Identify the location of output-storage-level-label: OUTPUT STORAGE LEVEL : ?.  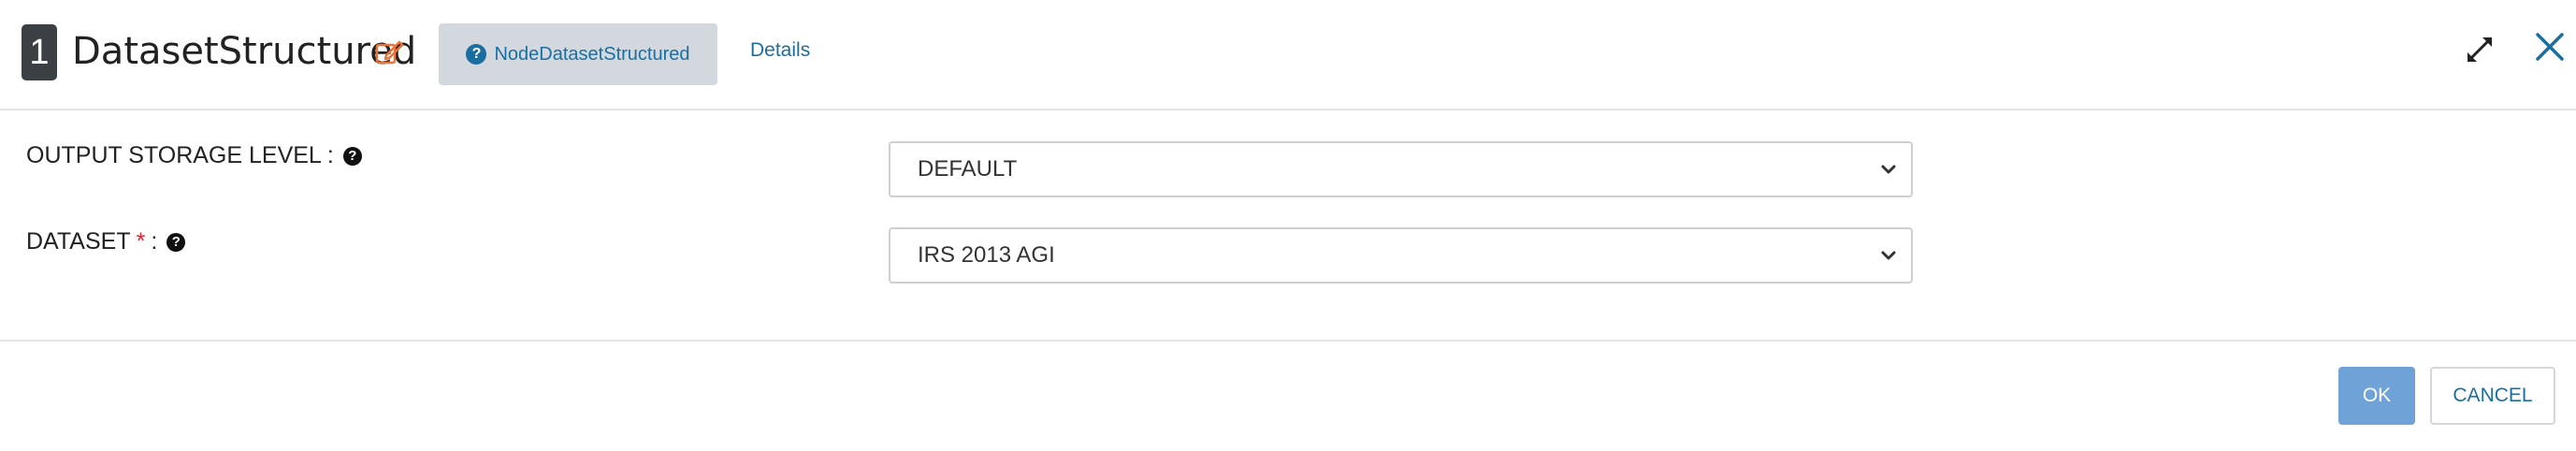
(194, 156).